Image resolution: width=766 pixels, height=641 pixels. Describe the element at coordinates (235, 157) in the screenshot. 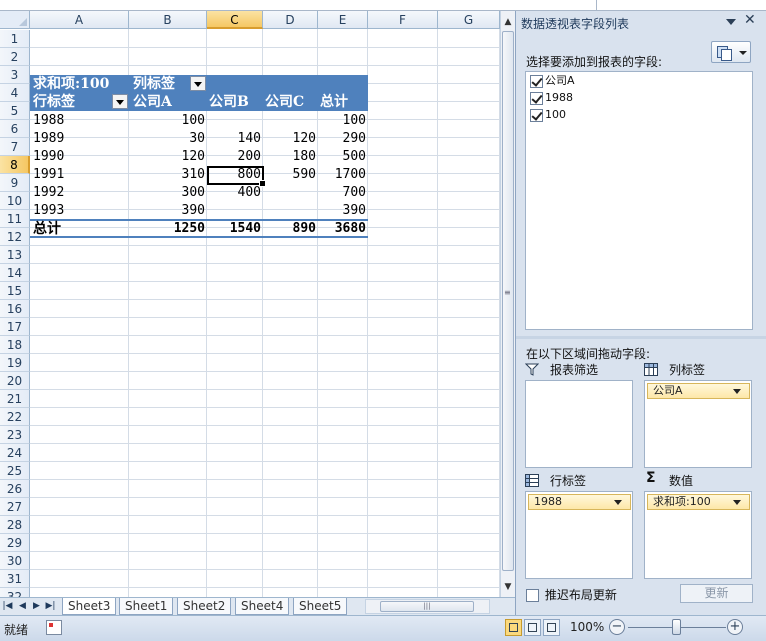

I see `pivot-cell-b: 200` at that location.